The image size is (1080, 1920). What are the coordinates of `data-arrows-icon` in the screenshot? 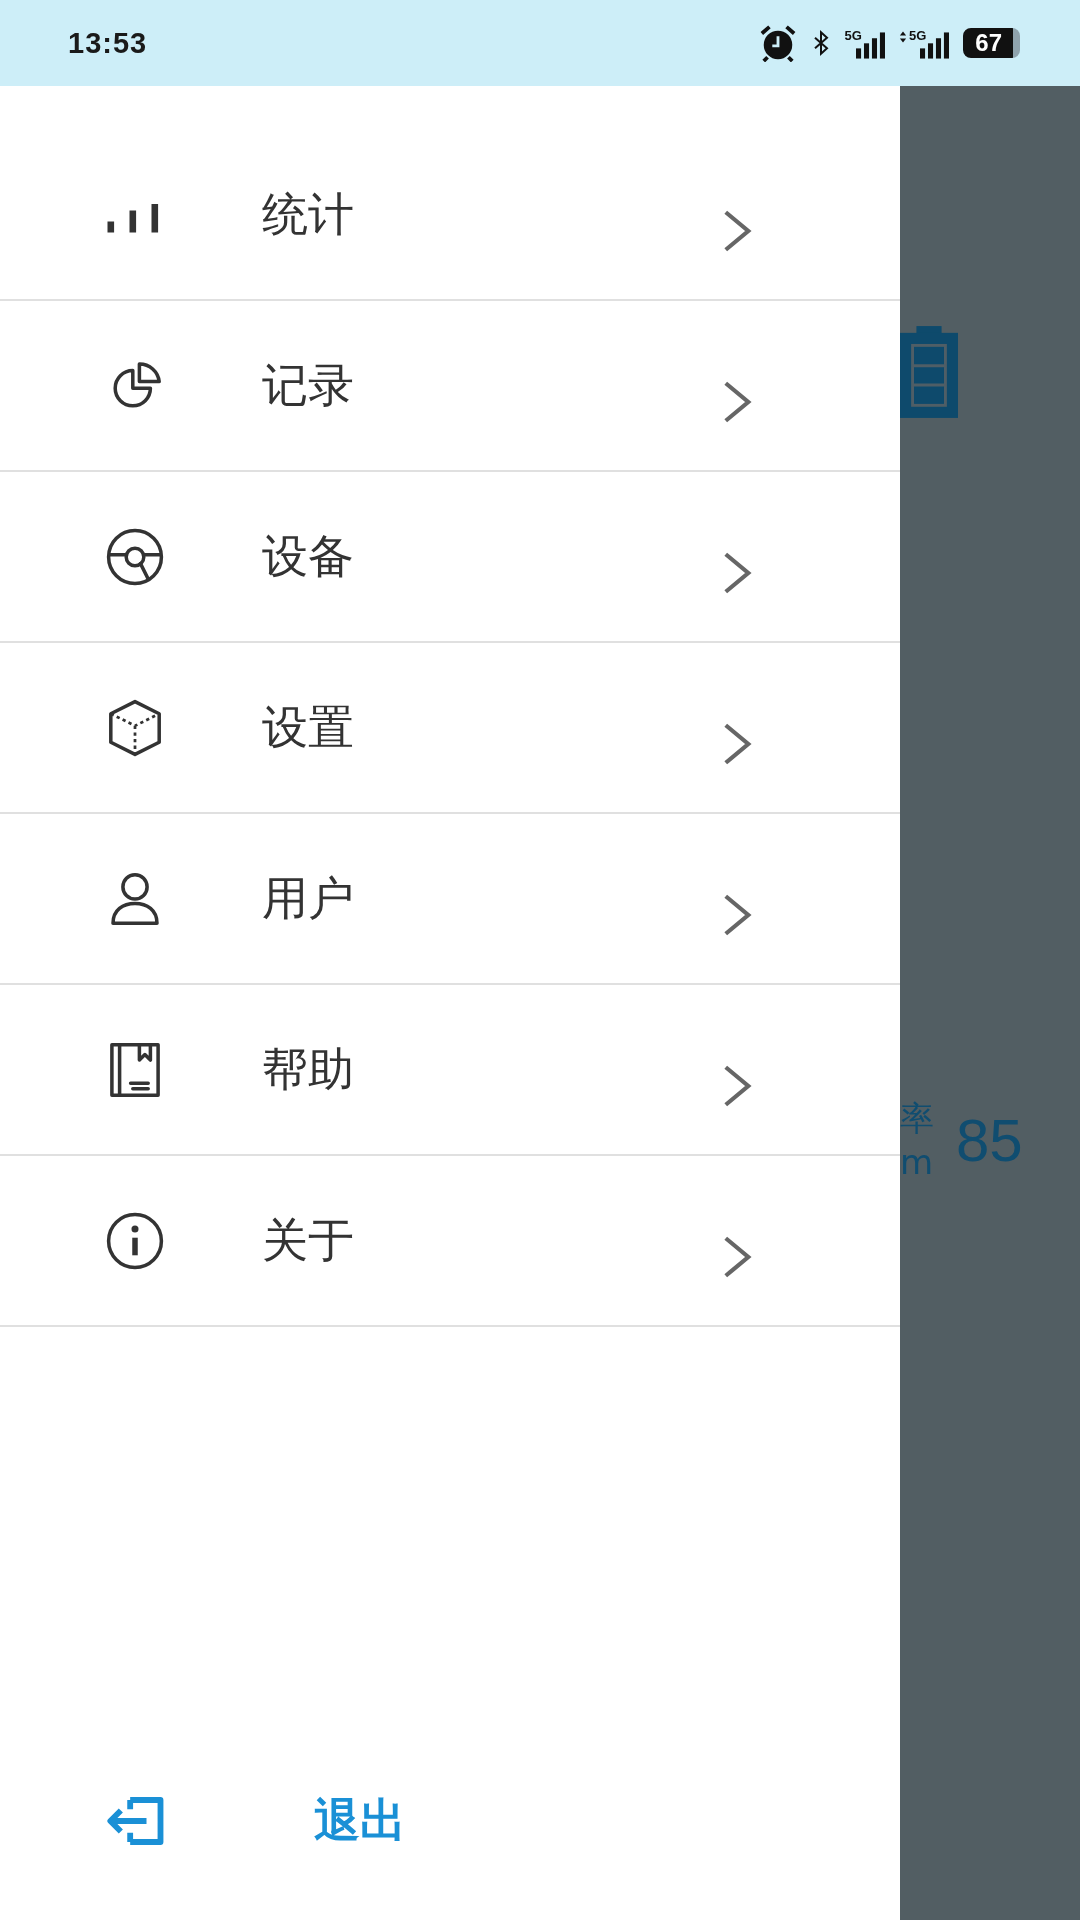 It's located at (902, 36).